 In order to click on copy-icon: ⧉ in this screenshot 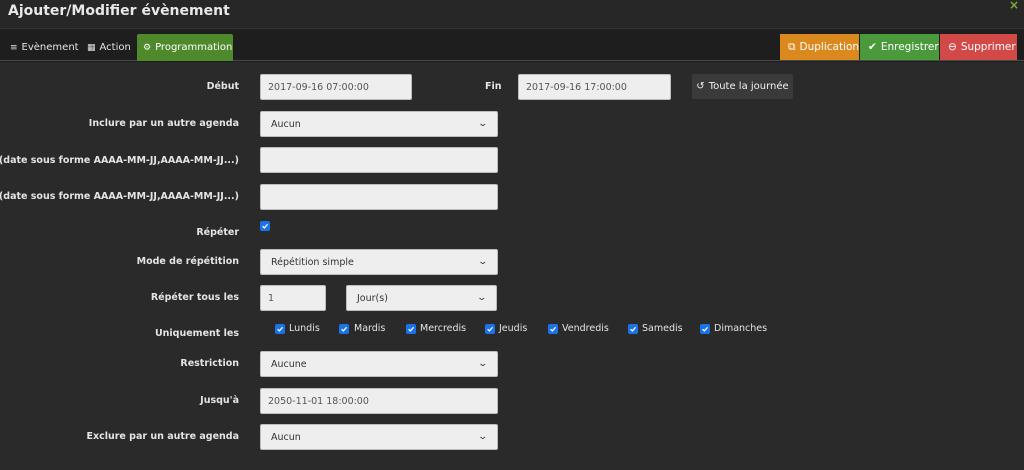, I will do `click(792, 46)`.